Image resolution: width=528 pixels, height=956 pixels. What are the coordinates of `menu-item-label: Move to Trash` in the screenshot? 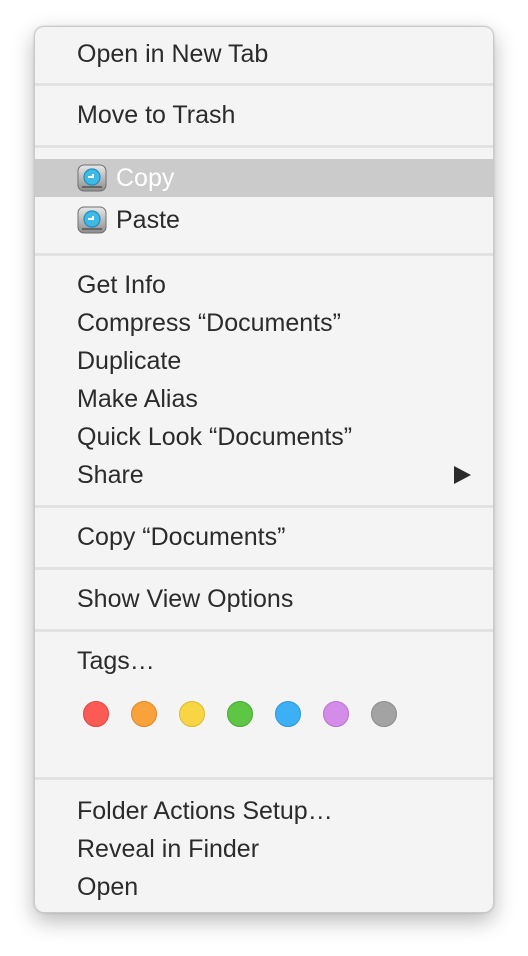 It's located at (156, 114).